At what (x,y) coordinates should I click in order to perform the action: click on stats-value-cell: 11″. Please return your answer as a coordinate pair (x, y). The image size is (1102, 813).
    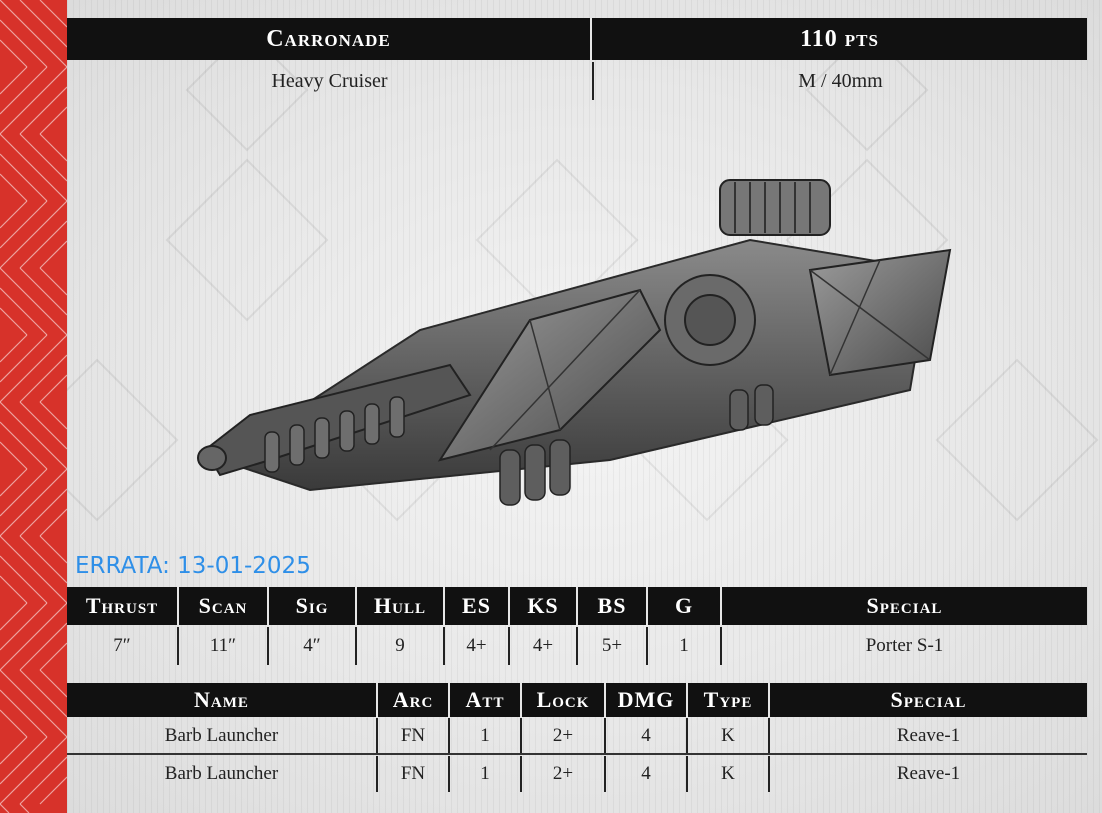
    Looking at the image, I should click on (224, 646).